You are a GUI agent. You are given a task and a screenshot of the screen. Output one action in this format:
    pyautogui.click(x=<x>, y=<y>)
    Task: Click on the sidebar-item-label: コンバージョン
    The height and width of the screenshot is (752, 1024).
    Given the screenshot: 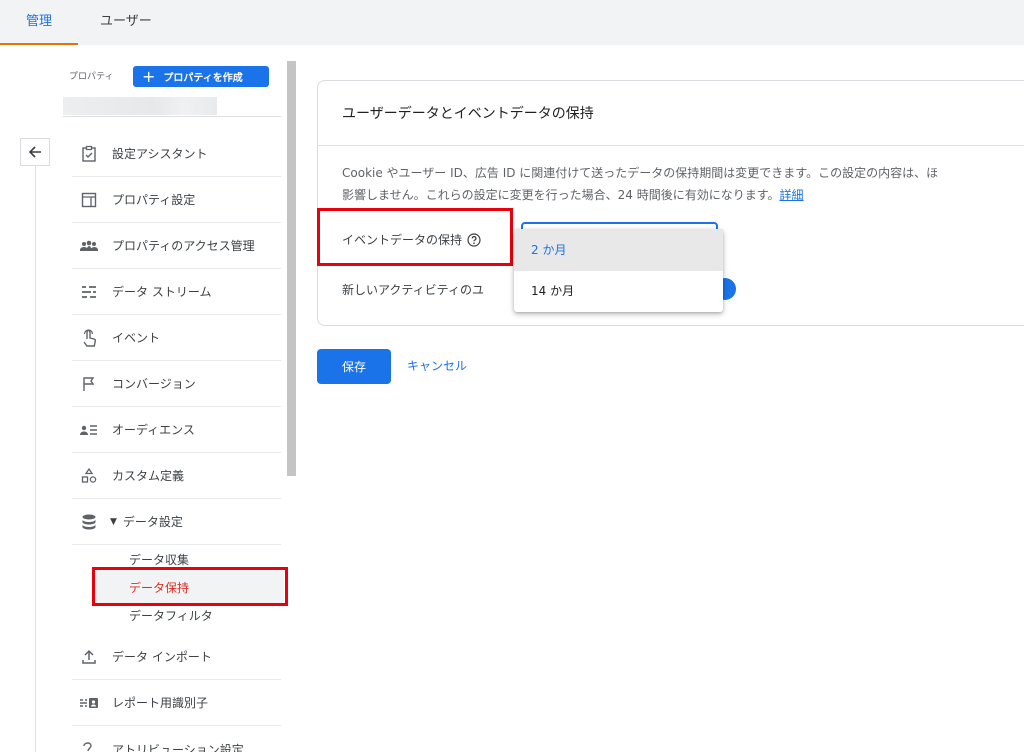 What is the action you would take?
    pyautogui.click(x=154, y=384)
    